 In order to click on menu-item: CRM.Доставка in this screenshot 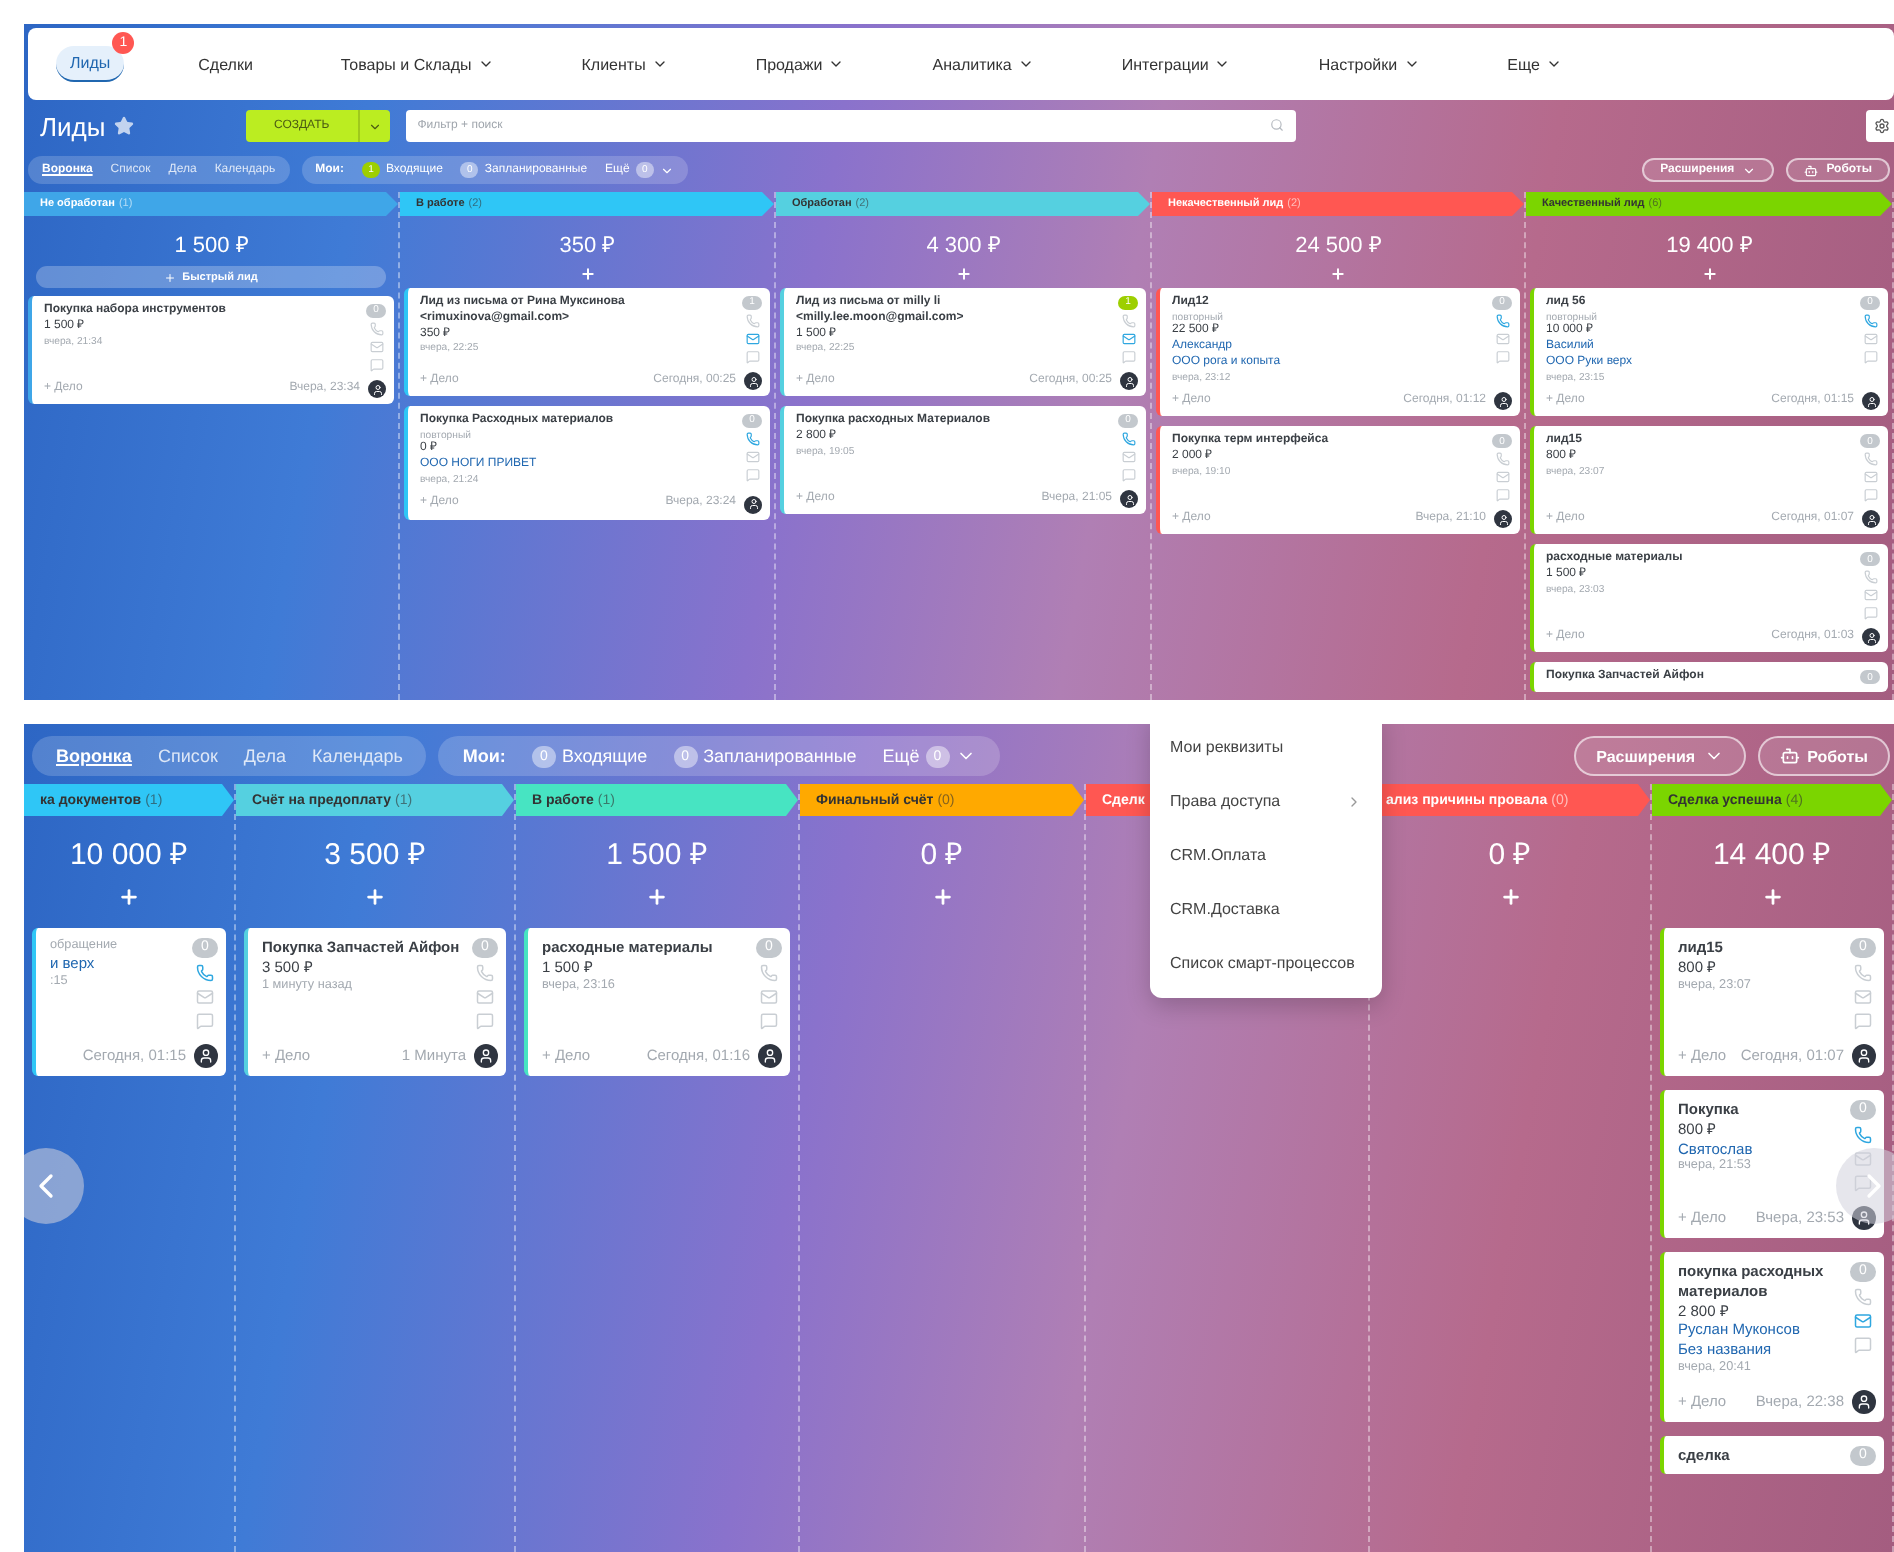, I will do `click(1266, 909)`.